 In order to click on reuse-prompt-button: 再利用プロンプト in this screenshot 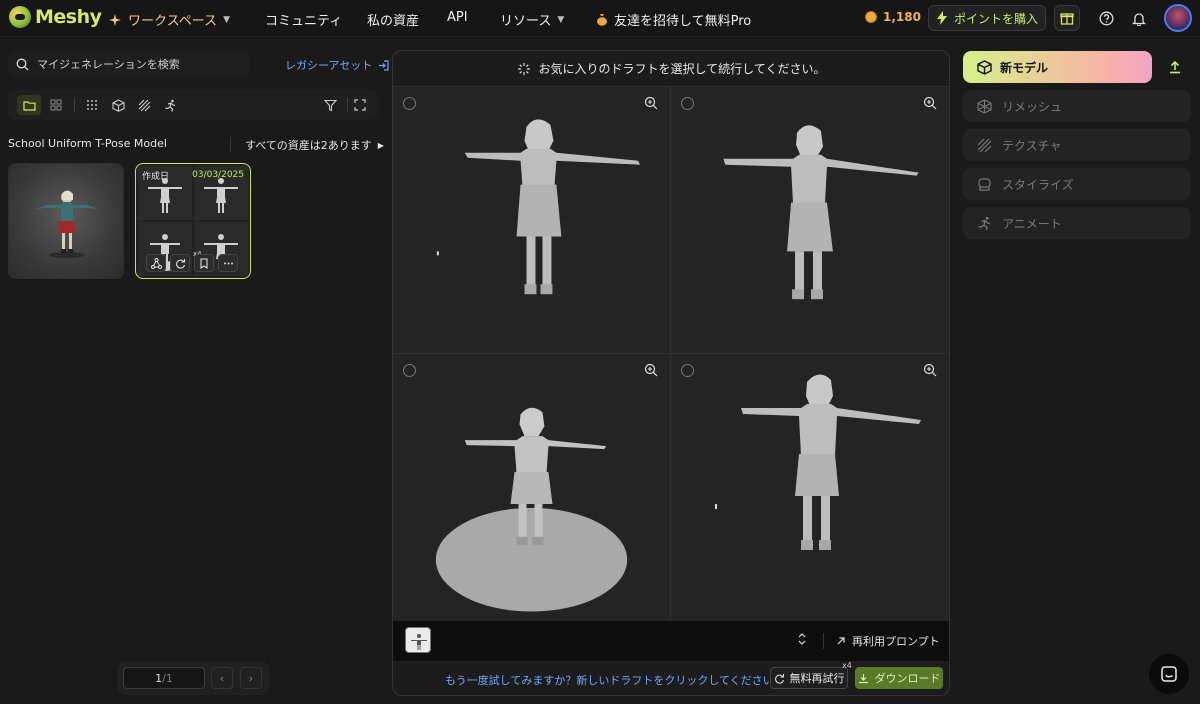, I will do `click(881, 641)`.